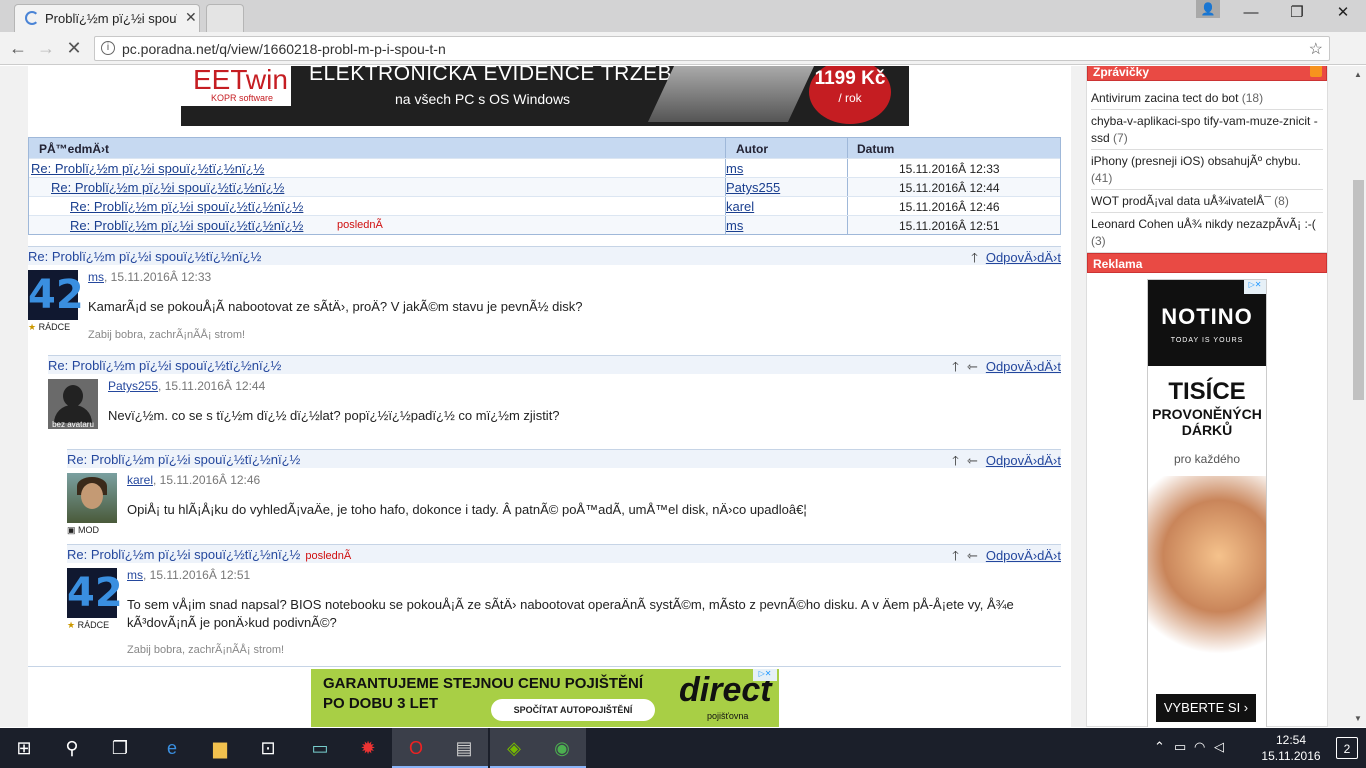  What do you see at coordinates (74, 149) in the screenshot?
I see `col-subject: PÅ™edmÄ›t` at bounding box center [74, 149].